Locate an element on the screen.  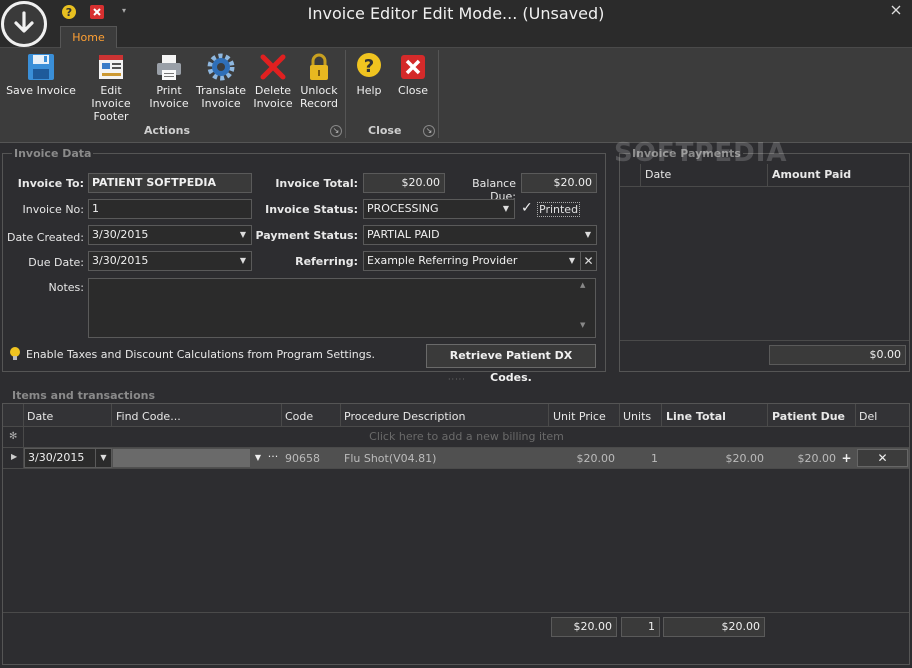
payments-footer-divider is located at coordinates (764, 340).